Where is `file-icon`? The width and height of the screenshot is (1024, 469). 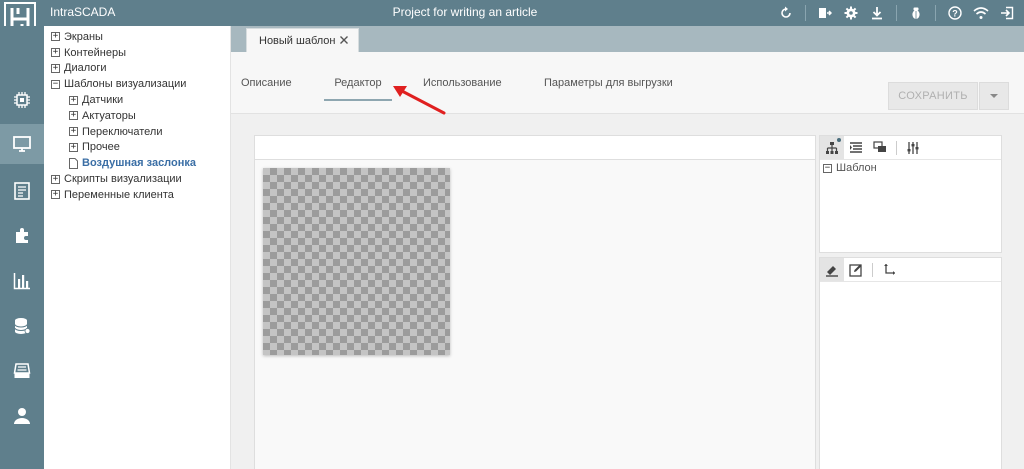 file-icon is located at coordinates (73, 163).